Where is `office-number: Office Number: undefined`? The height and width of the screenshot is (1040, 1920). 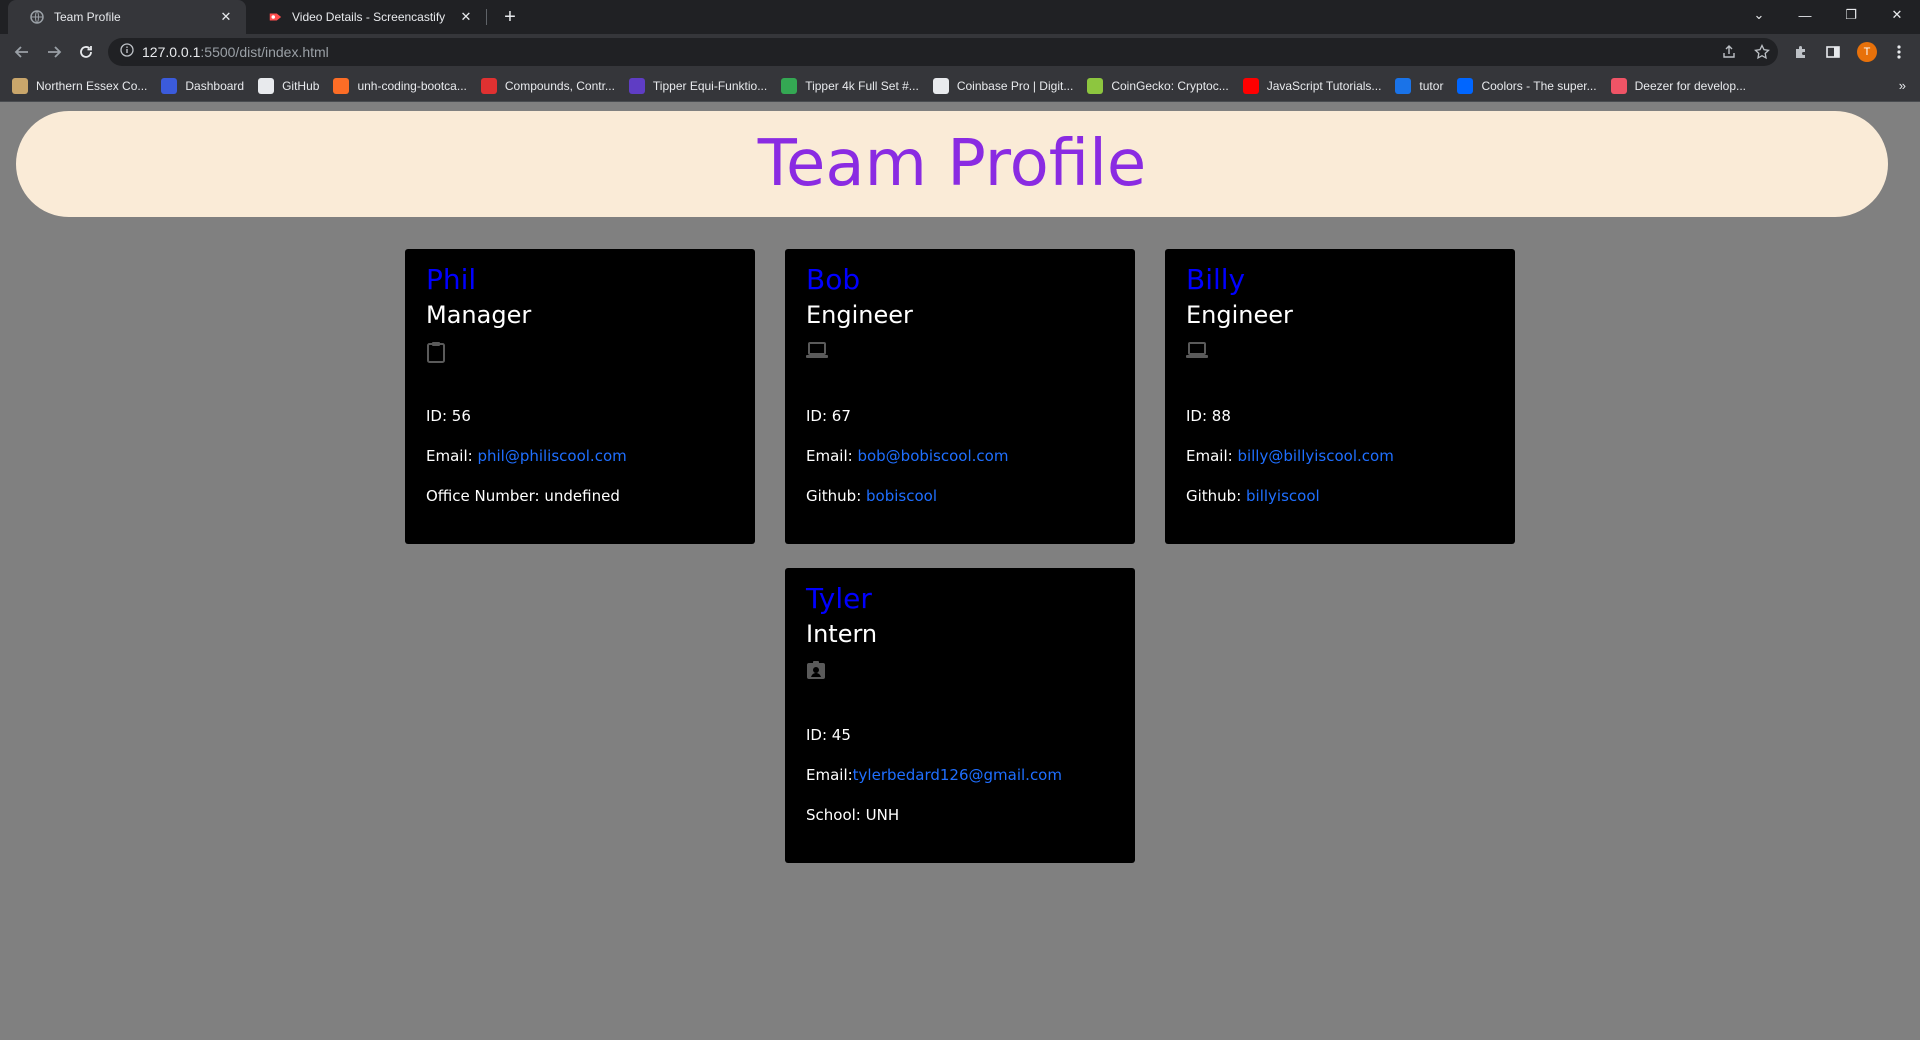
office-number: Office Number: undefined is located at coordinates (523, 496).